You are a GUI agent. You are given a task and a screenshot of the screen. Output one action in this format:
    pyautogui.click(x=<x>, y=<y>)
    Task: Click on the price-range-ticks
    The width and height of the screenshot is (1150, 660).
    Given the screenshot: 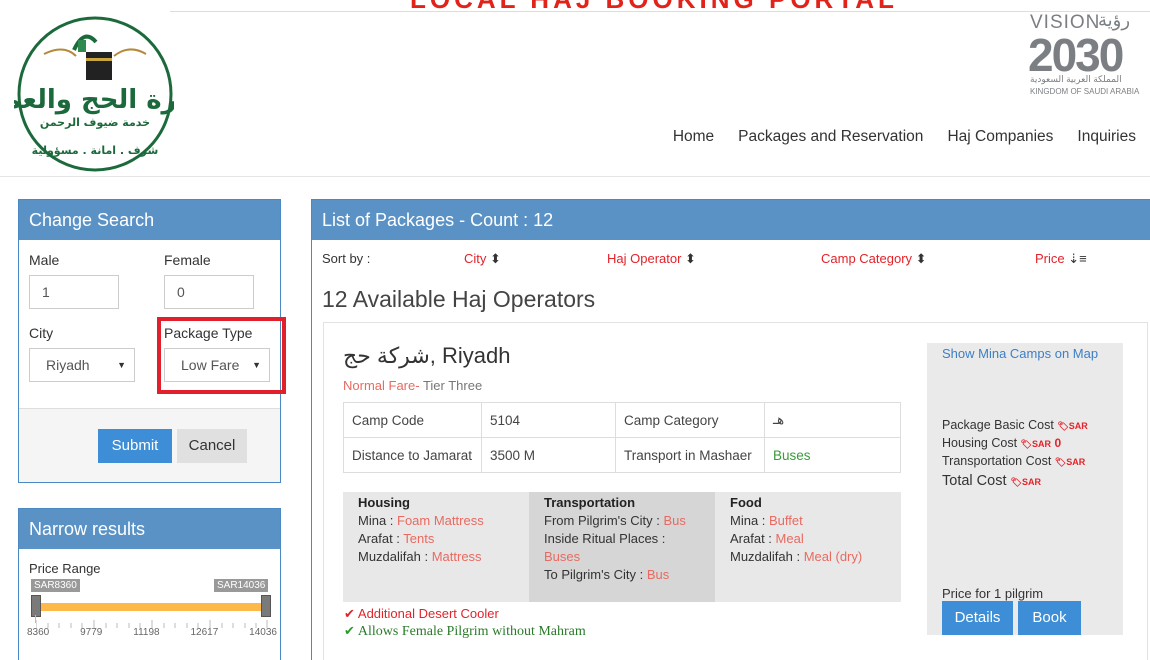 What is the action you would take?
    pyautogui.click(x=151, y=621)
    